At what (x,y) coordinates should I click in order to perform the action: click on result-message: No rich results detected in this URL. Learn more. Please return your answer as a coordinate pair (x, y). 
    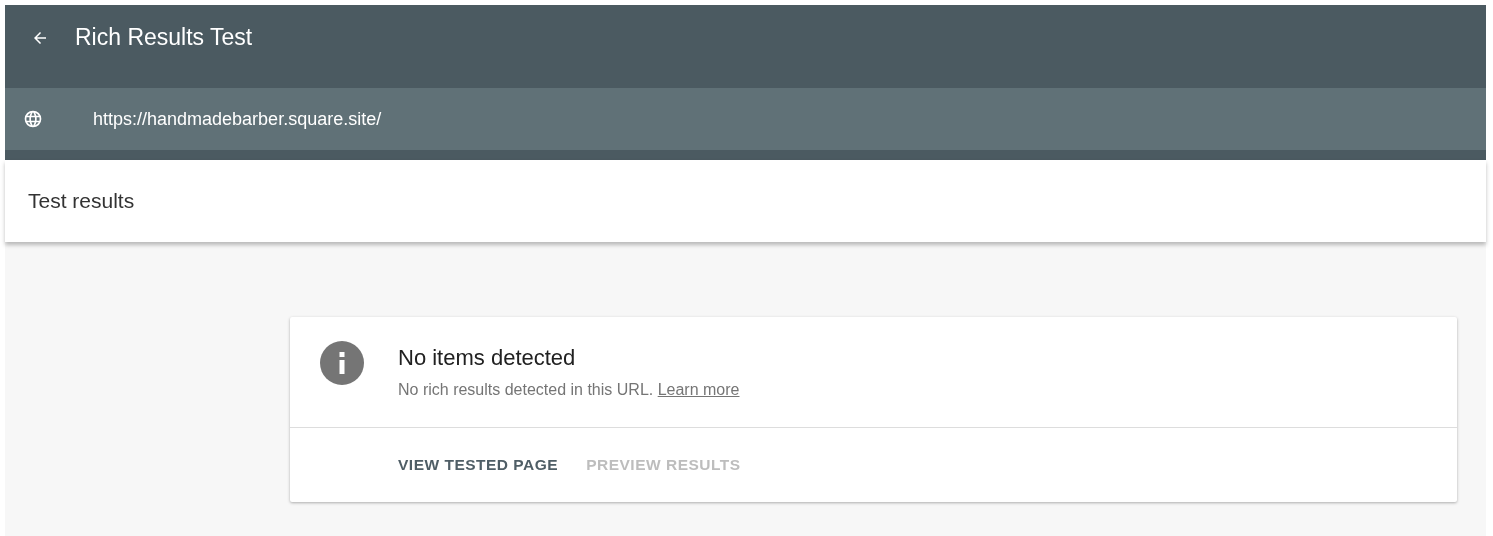
    Looking at the image, I should click on (569, 390).